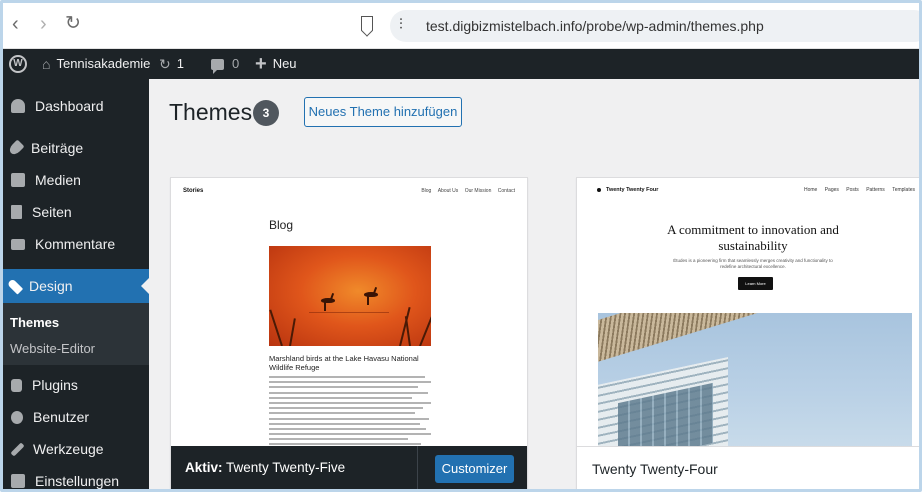  Describe the element at coordinates (417, 467) in the screenshot. I see `footer-divider` at that location.